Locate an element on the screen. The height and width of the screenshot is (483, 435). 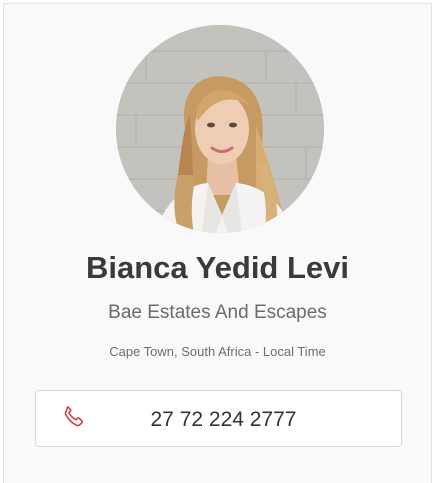
profile-name: Bianca Yedid Levi is located at coordinates (217, 267).